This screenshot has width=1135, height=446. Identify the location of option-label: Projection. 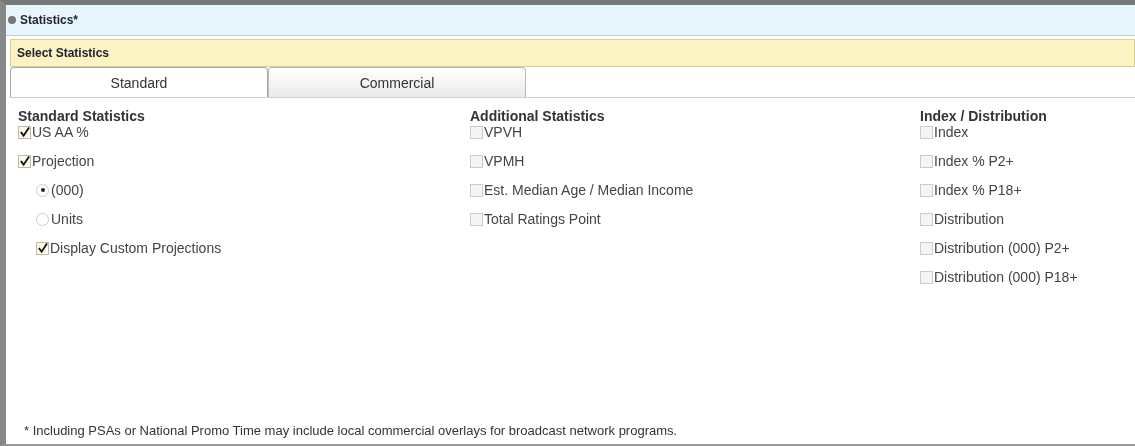
(63, 161).